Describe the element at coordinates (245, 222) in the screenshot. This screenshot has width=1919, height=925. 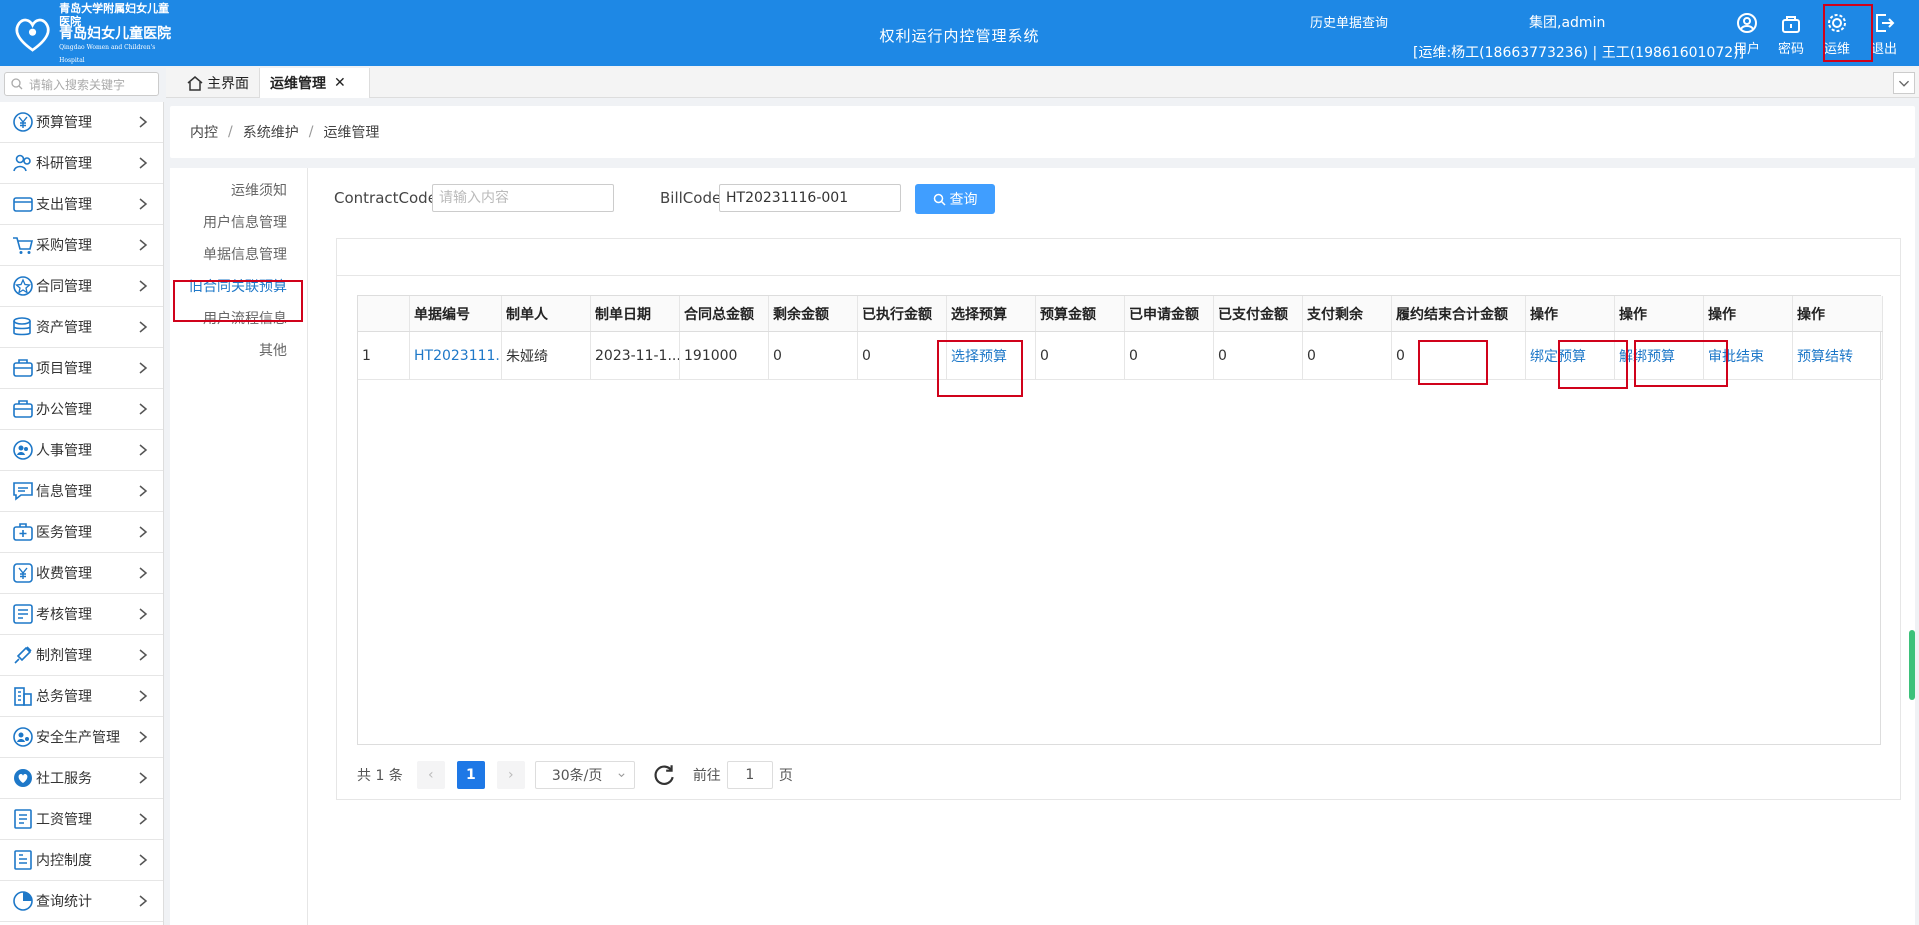
I see `subnav-item-user-info: 用户信息管理` at that location.